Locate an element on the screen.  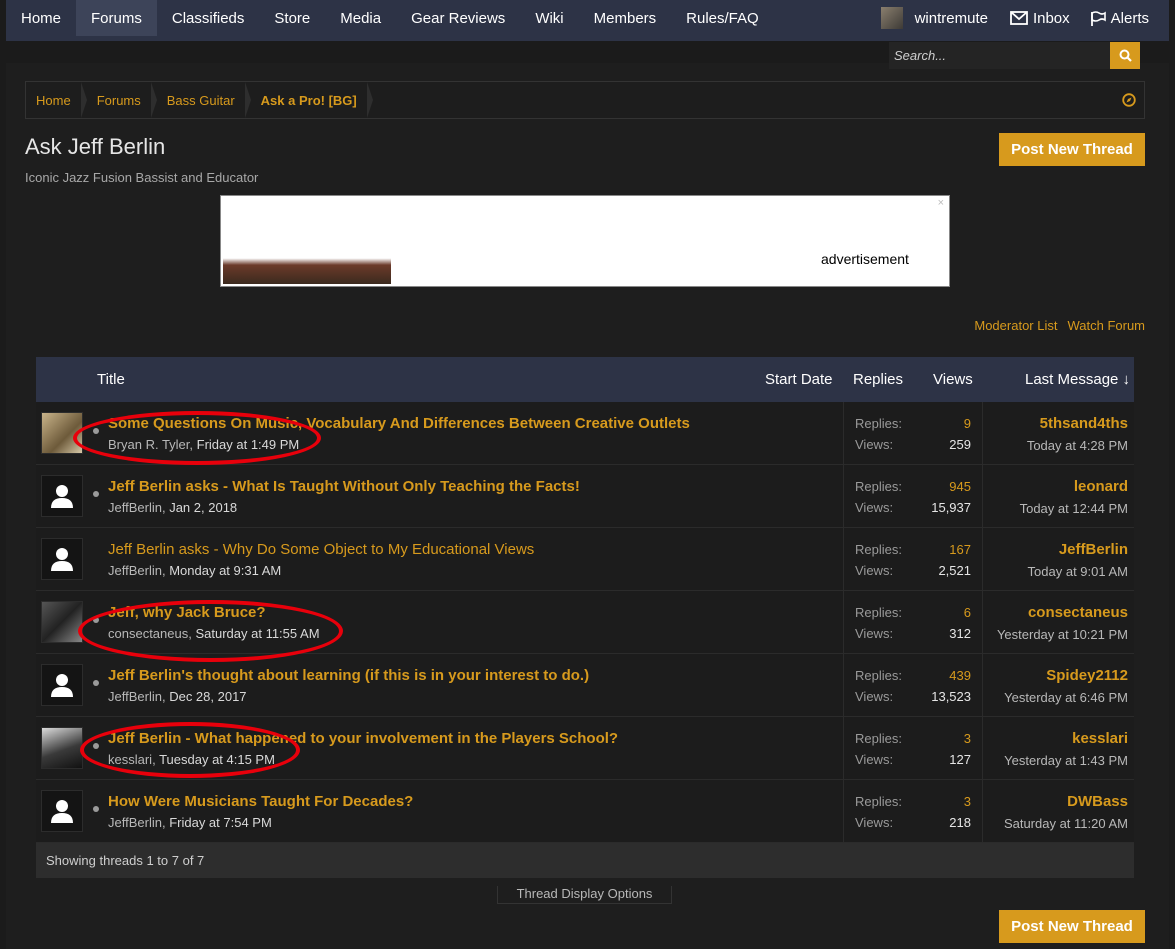
thread-start-date: Tuesday at 4:15 PM is located at coordinates (217, 759).